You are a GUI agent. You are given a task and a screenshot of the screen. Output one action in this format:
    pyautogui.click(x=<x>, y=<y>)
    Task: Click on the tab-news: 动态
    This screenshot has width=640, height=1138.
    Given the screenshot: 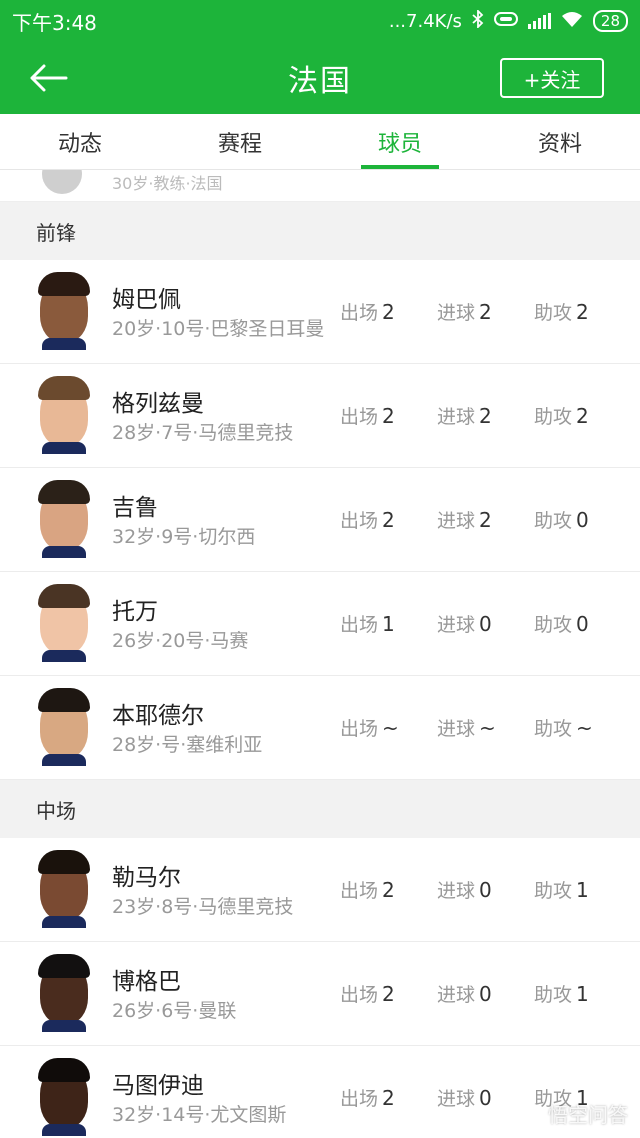 What is the action you would take?
    pyautogui.click(x=80, y=141)
    